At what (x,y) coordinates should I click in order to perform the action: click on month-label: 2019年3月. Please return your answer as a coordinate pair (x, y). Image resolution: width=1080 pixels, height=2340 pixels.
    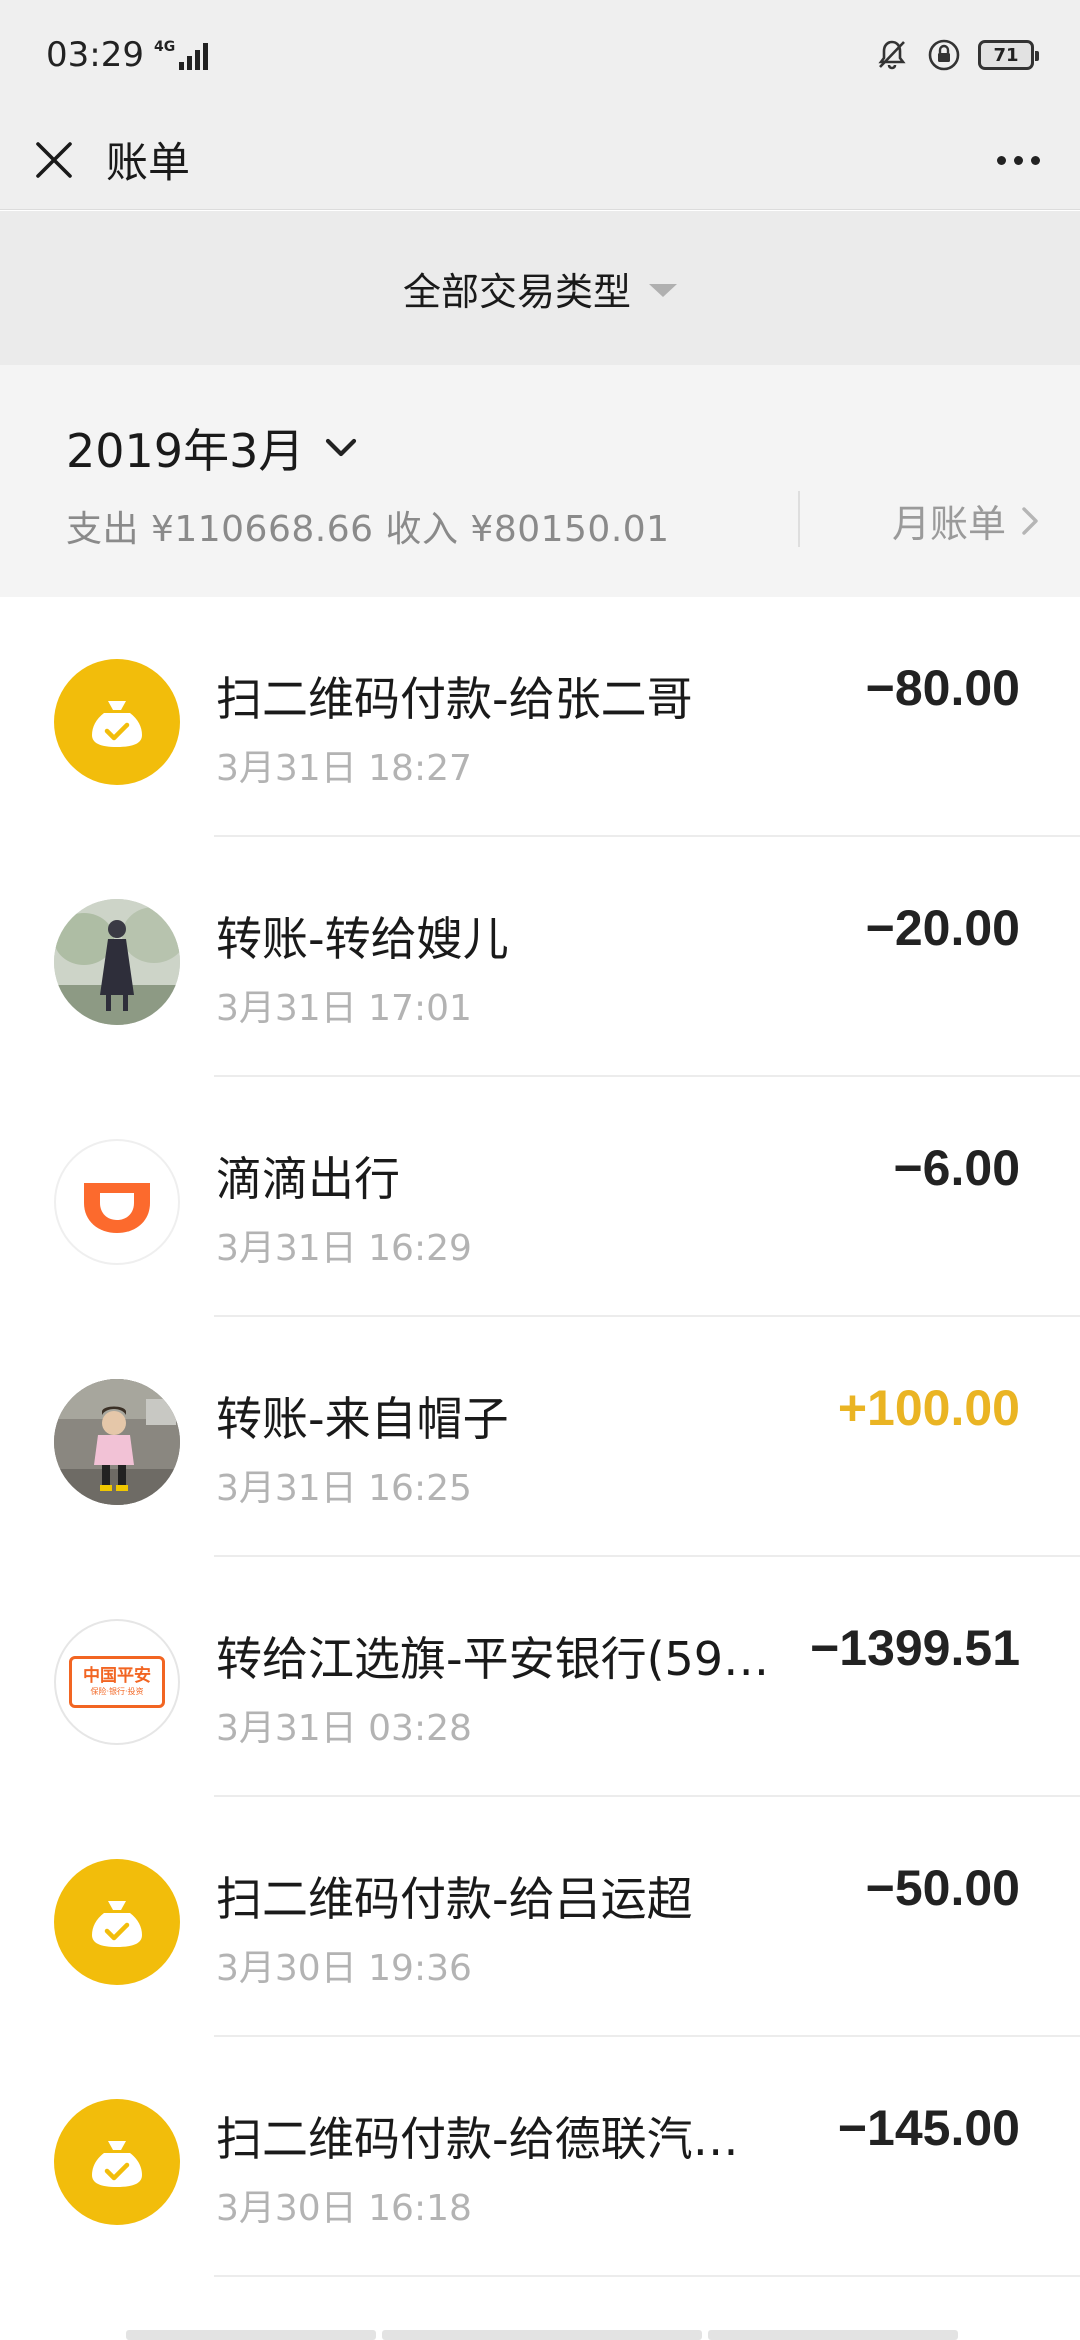
    Looking at the image, I should click on (185, 451).